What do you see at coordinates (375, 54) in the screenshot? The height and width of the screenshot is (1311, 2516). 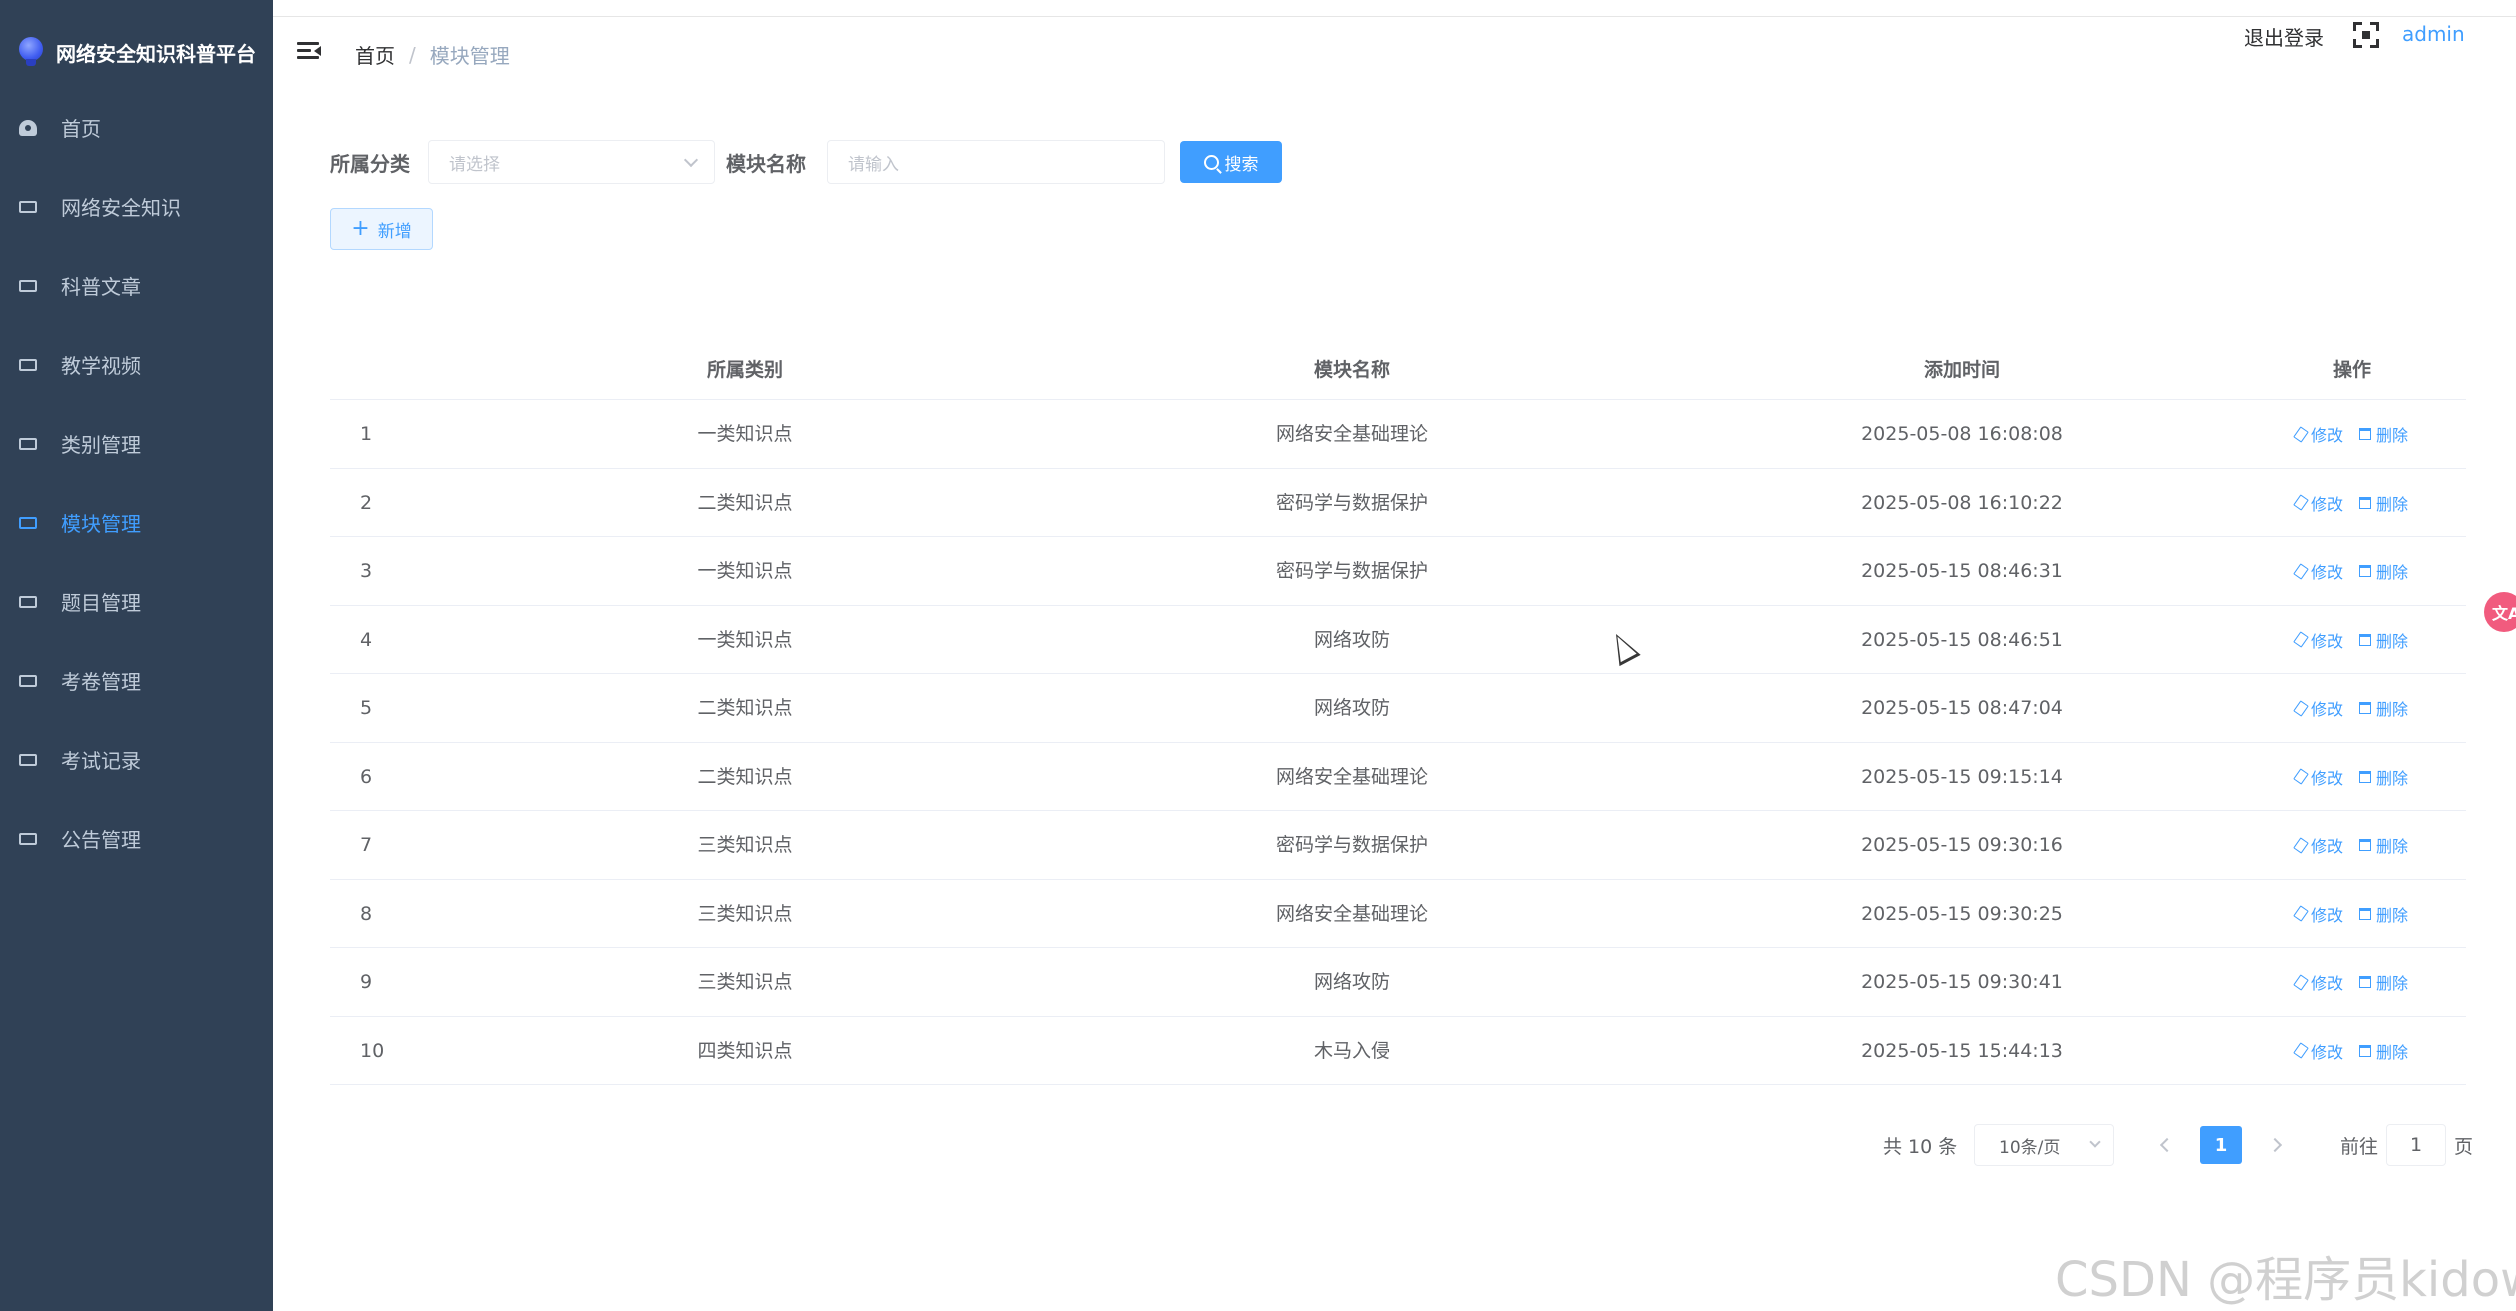 I see `breadcrumb-home: 首页` at bounding box center [375, 54].